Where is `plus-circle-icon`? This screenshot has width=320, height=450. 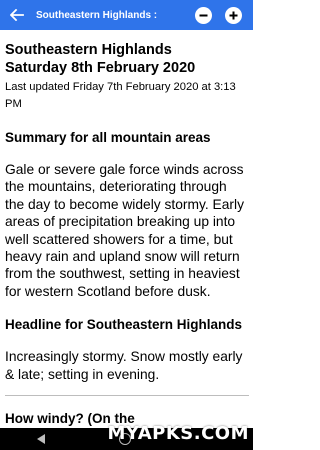 plus-circle-icon is located at coordinates (233, 15).